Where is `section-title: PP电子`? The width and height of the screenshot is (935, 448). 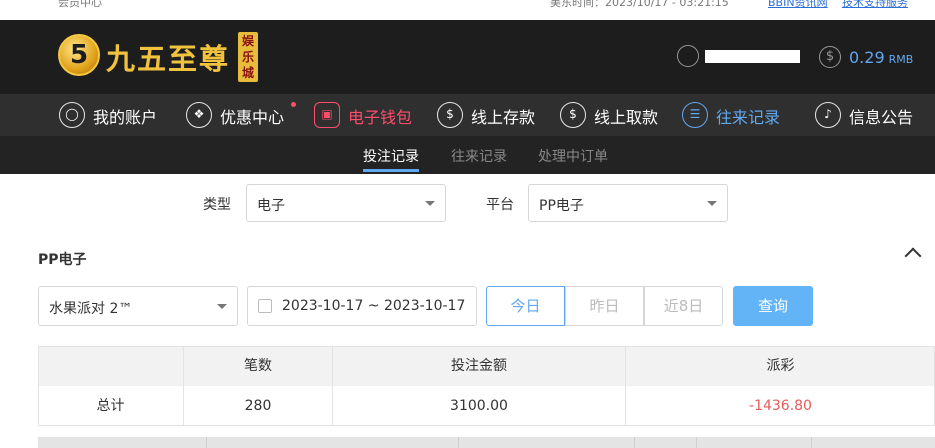
section-title: PP电子 is located at coordinates (62, 260).